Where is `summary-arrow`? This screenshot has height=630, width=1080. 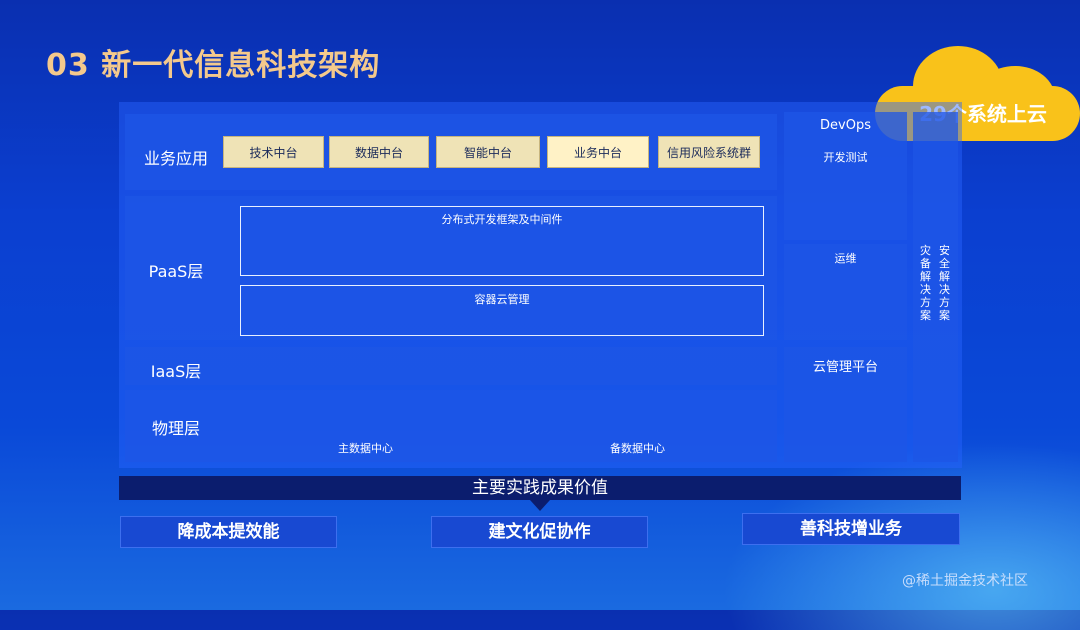
summary-arrow is located at coordinates (540, 505).